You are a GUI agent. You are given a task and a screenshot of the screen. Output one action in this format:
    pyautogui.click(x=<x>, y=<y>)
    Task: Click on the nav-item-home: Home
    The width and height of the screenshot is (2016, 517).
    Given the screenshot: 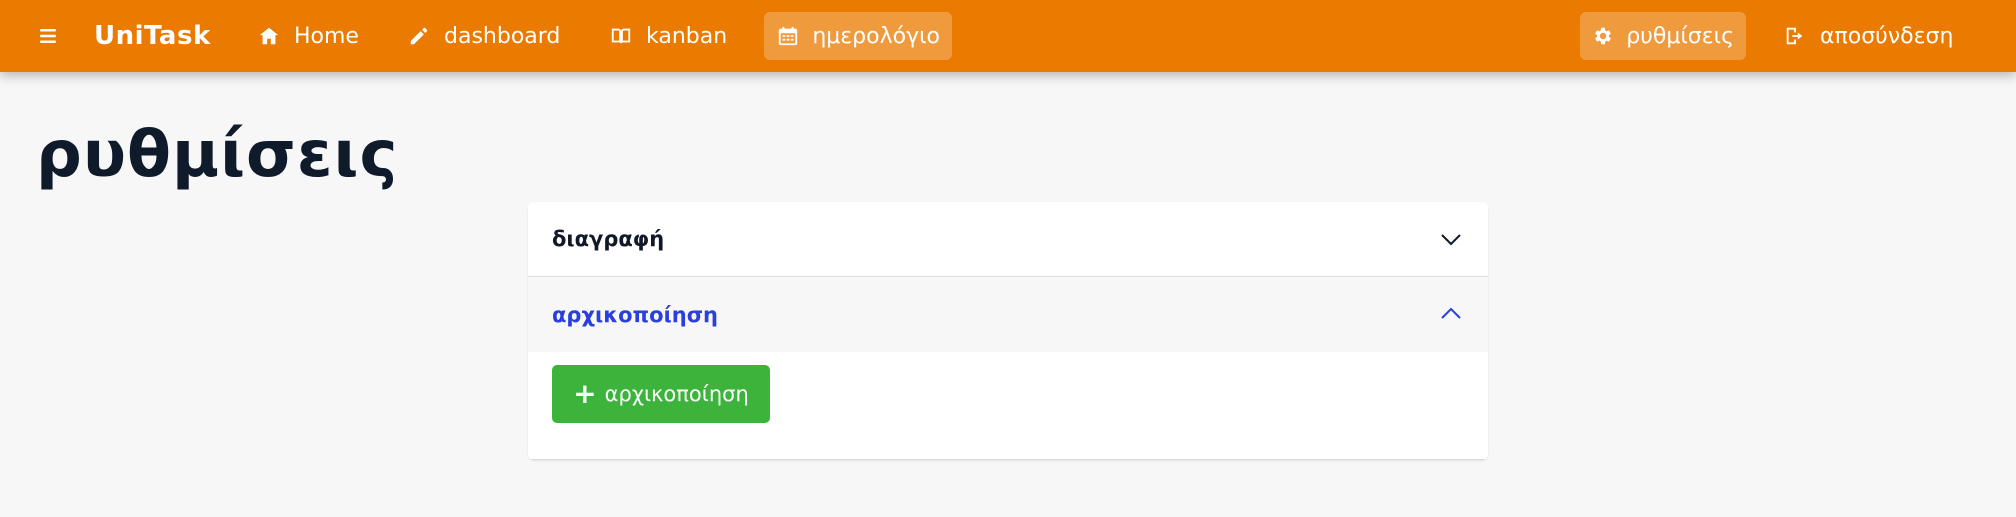 What is the action you would take?
    pyautogui.click(x=307, y=36)
    